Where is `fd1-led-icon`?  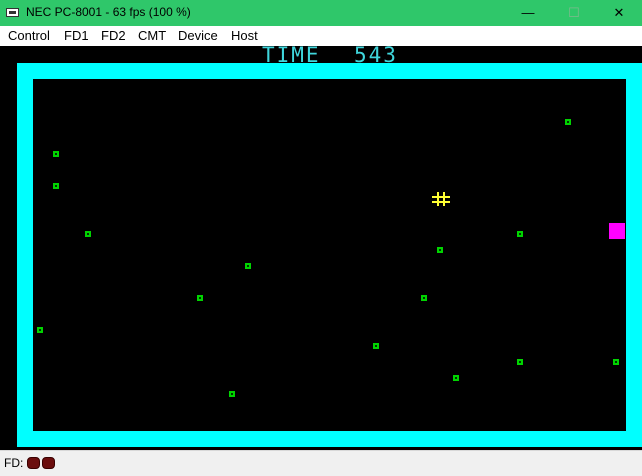
fd1-led-icon is located at coordinates (33, 463).